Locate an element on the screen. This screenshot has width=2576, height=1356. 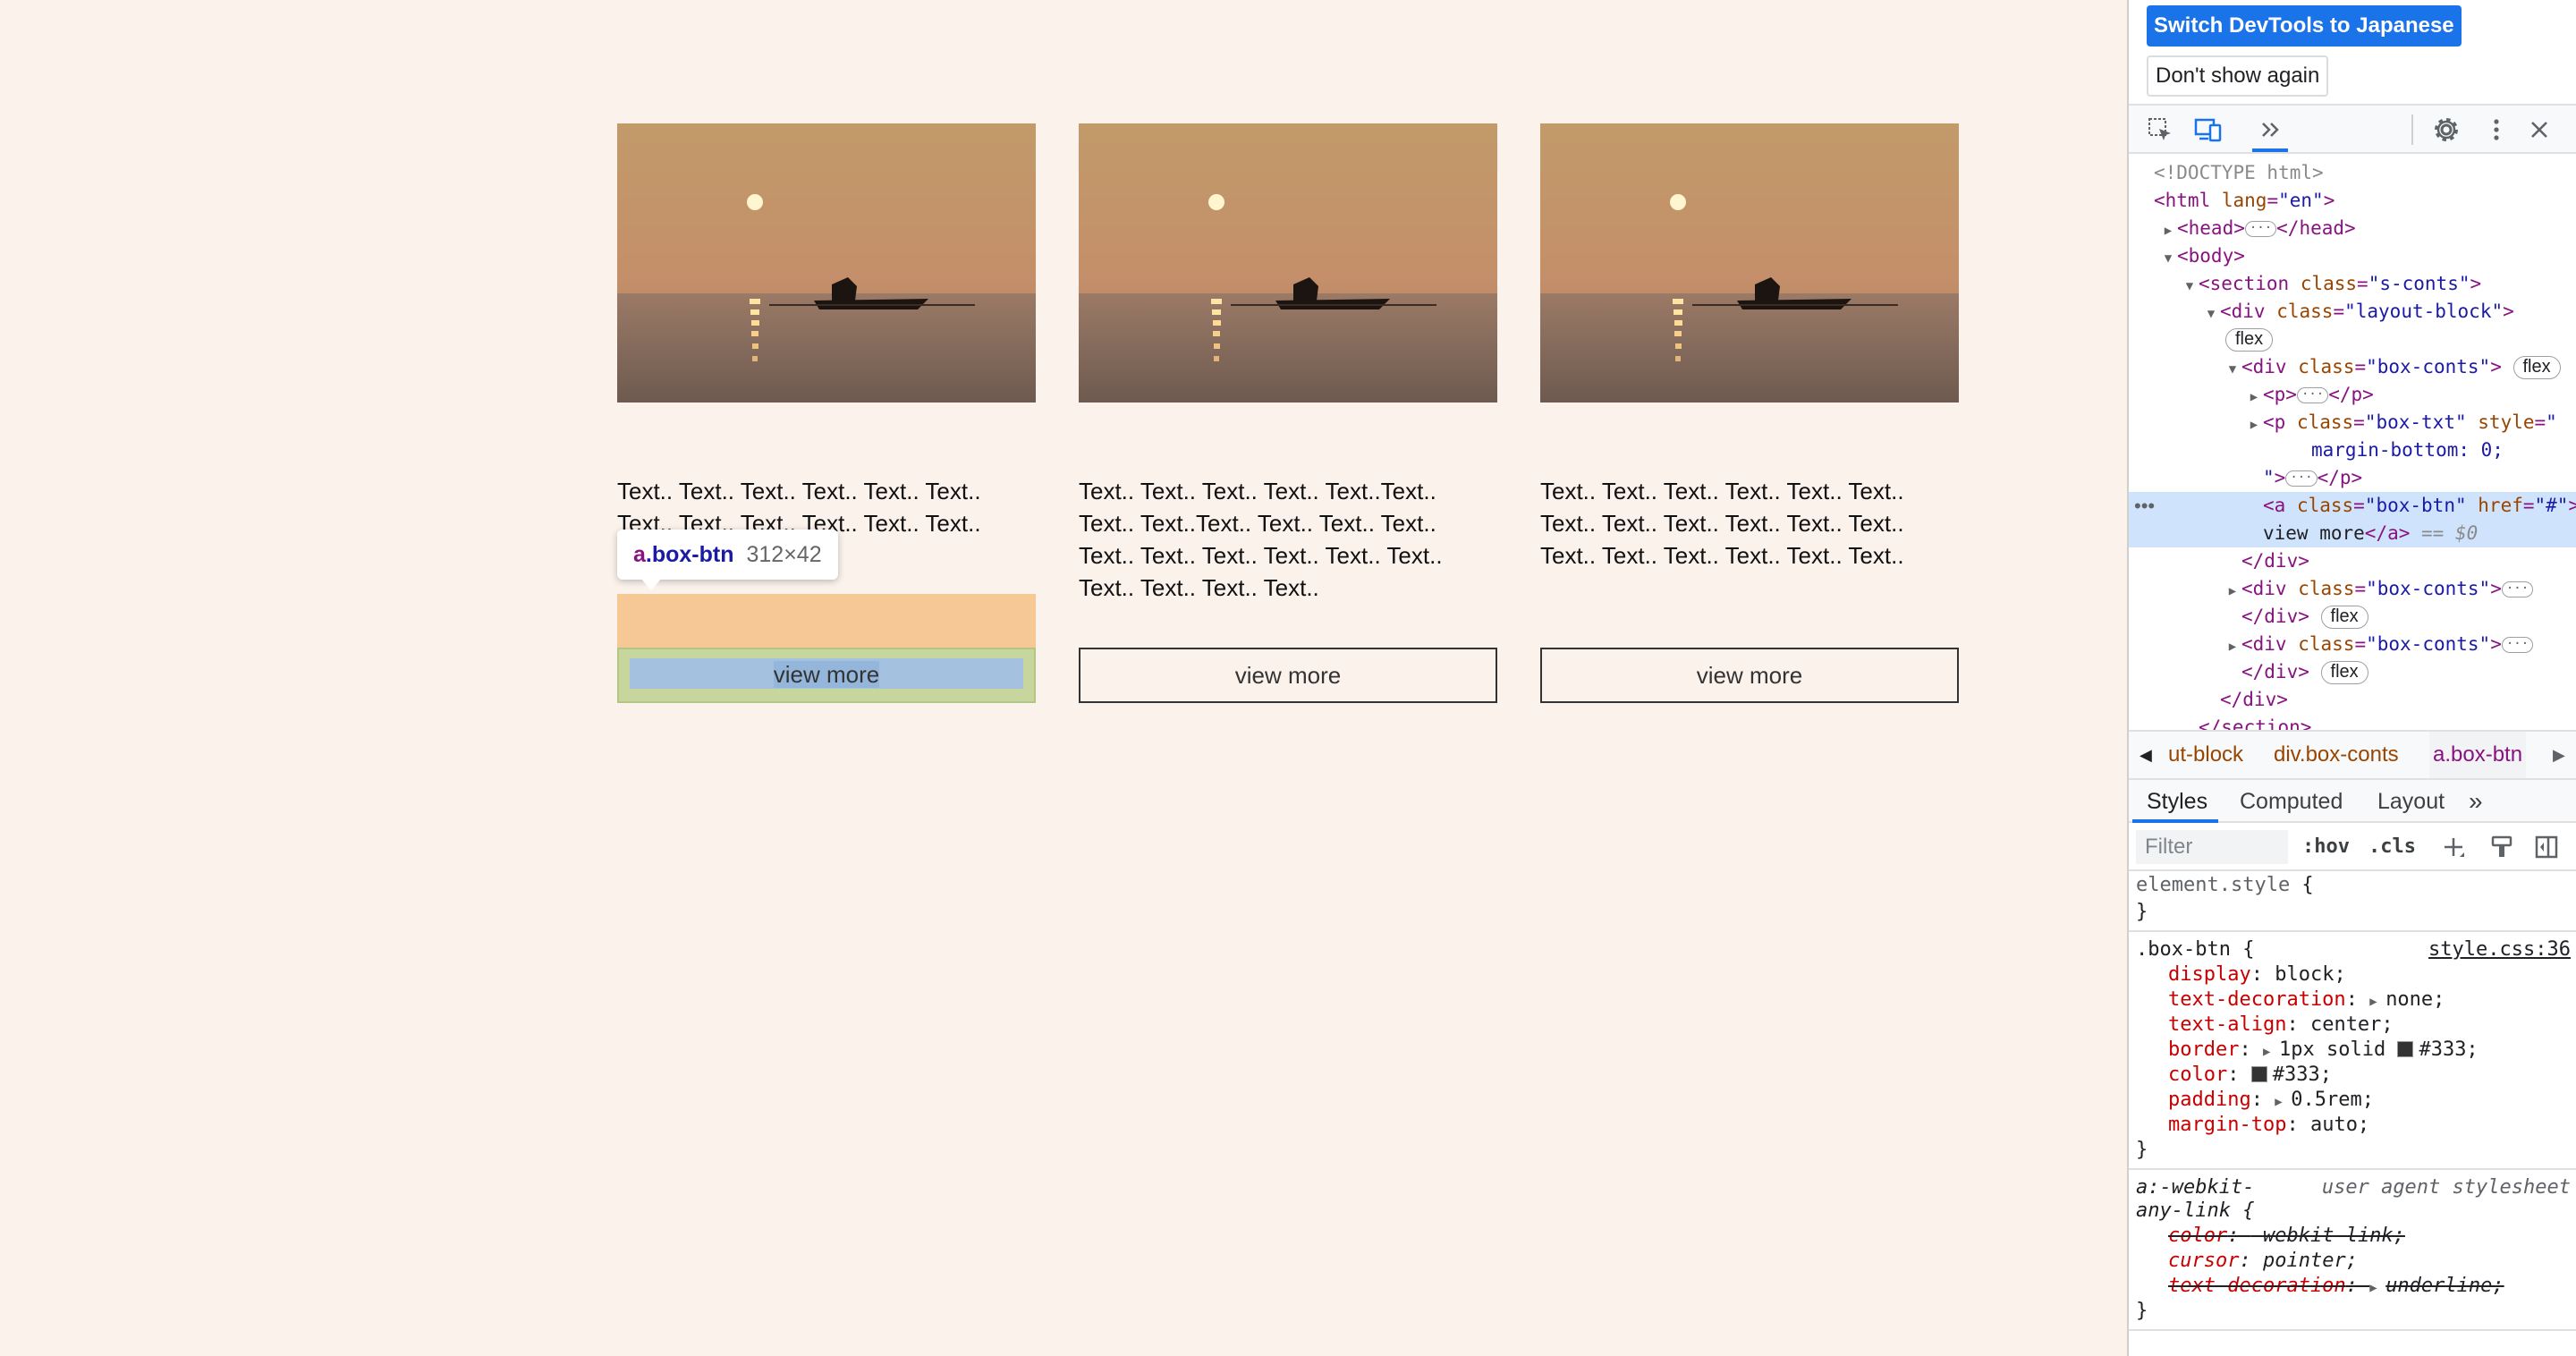
css-property: padding: ▶ 0.5rem; is located at coordinates (2352, 1100).